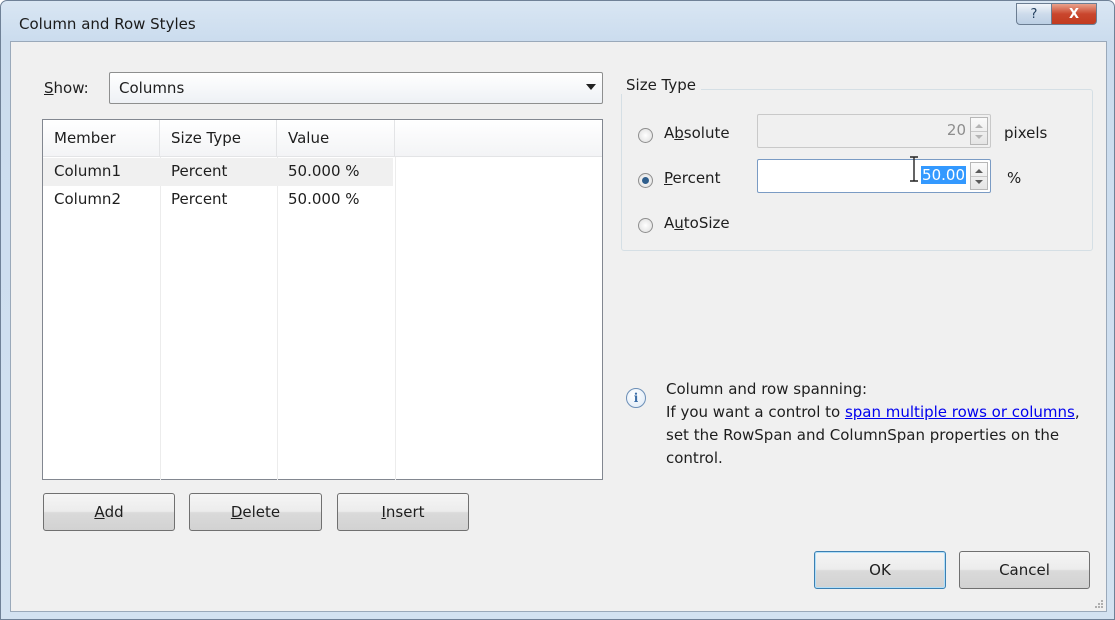 The height and width of the screenshot is (620, 1115). Describe the element at coordinates (1026, 133) in the screenshot. I see `absolute-unit-label: pixels` at that location.